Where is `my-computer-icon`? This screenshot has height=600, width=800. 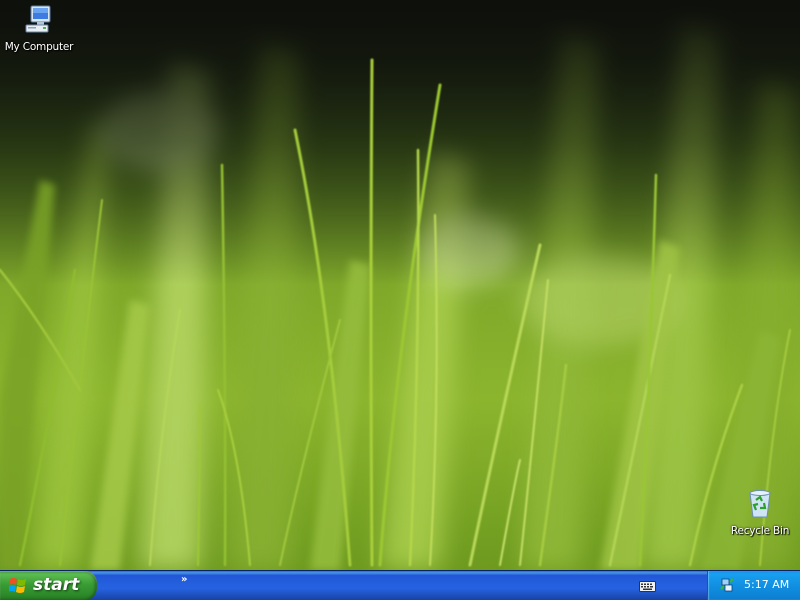 my-computer-icon is located at coordinates (38, 19).